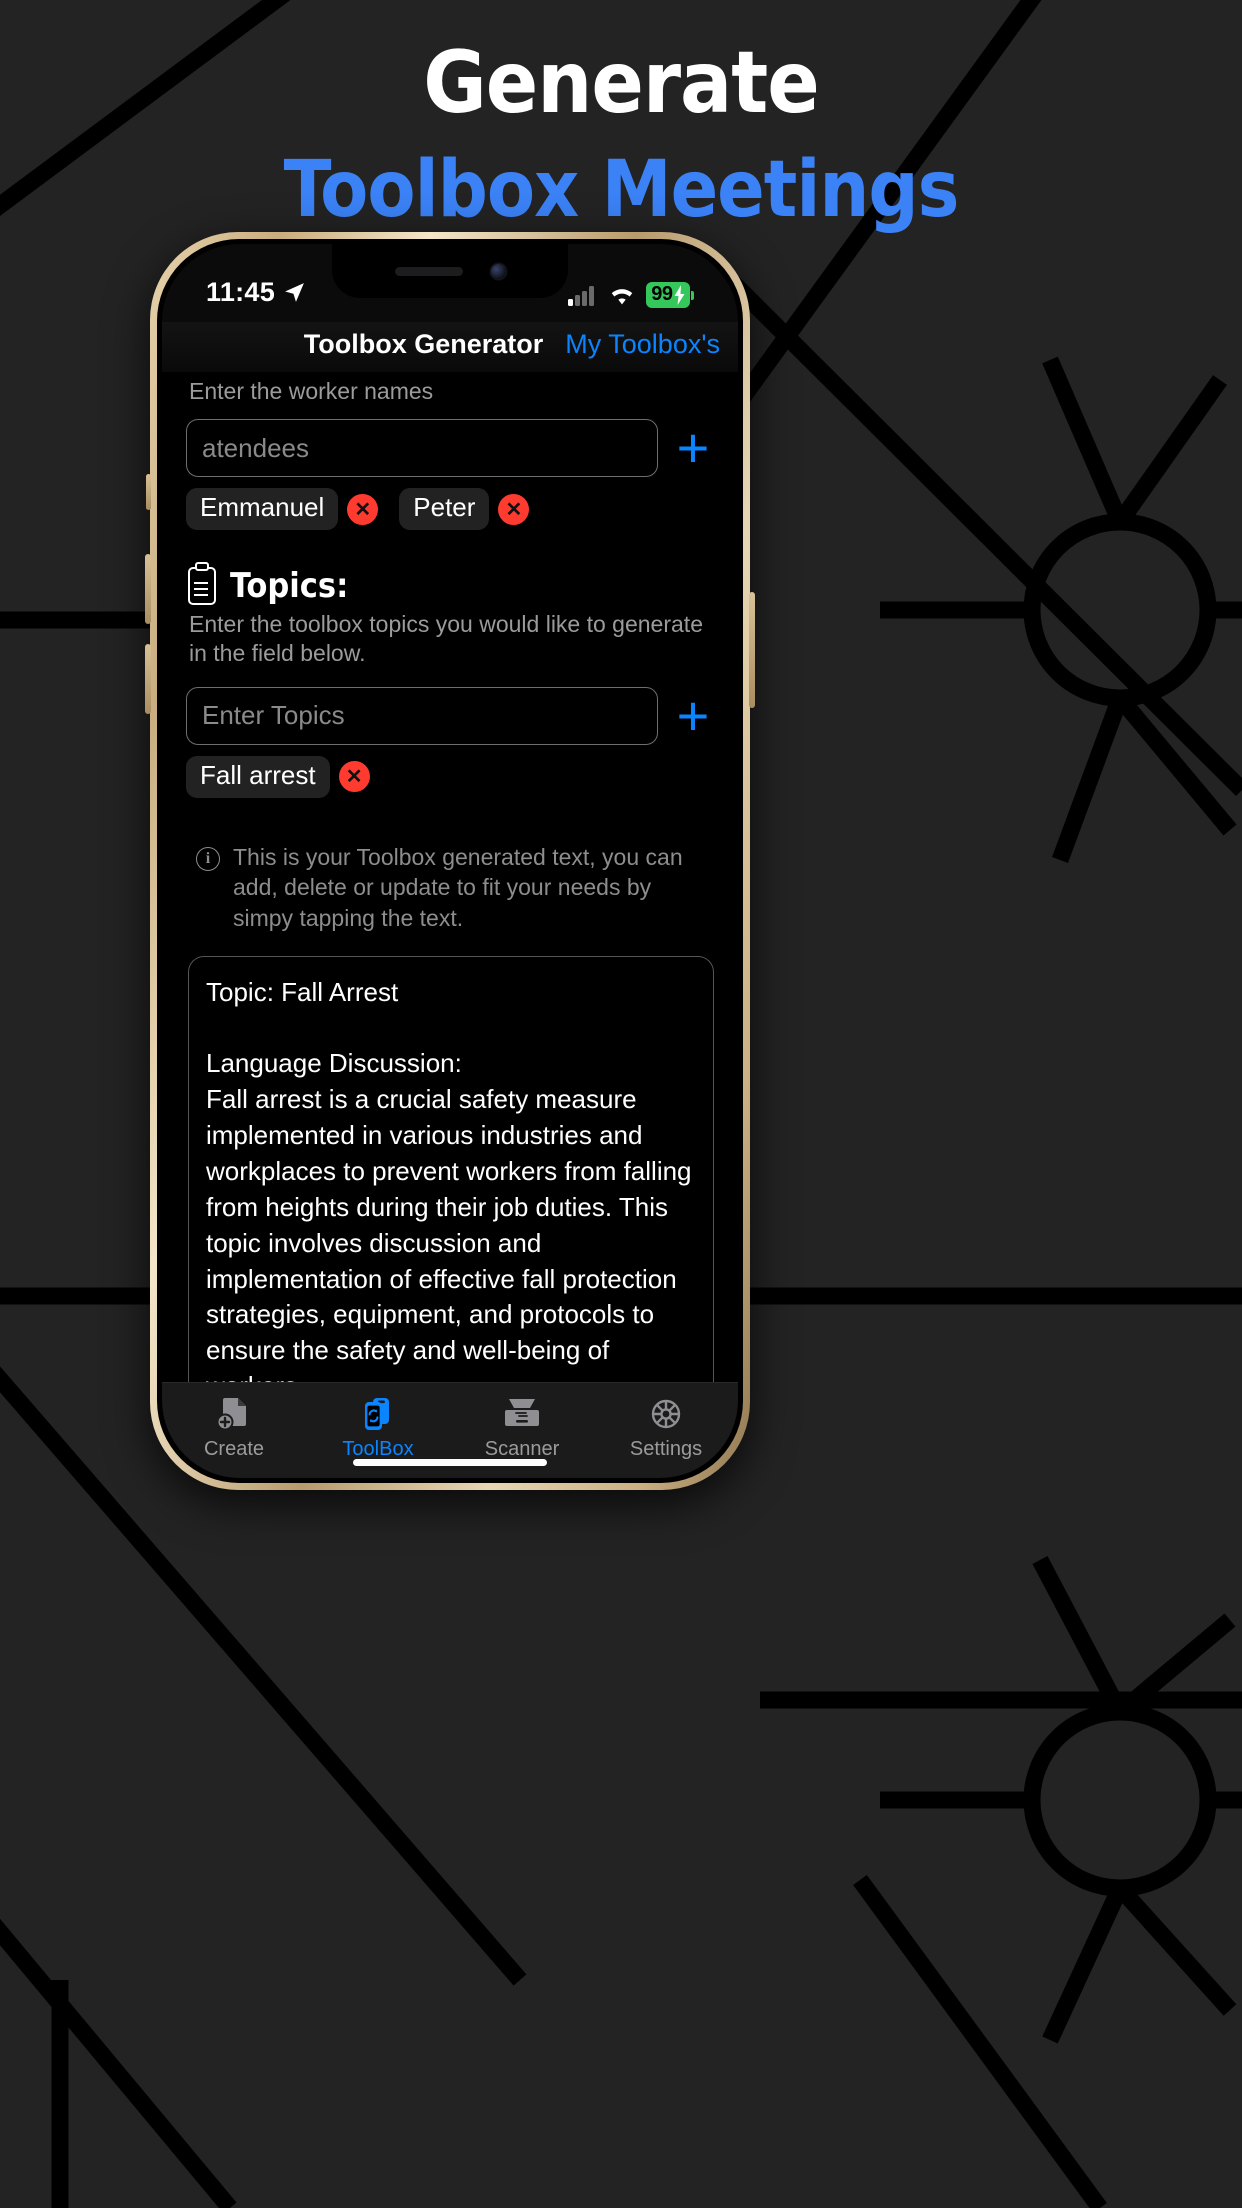  I want to click on attendees-label: Enter the worker names, so click(311, 391).